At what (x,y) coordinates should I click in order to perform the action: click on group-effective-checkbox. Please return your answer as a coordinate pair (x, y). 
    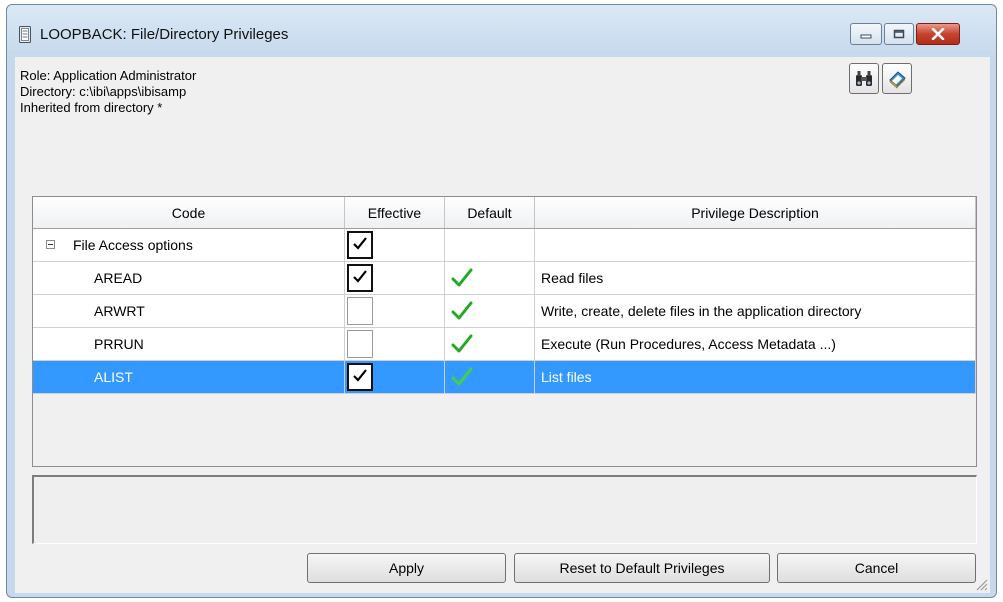
    Looking at the image, I should click on (360, 245).